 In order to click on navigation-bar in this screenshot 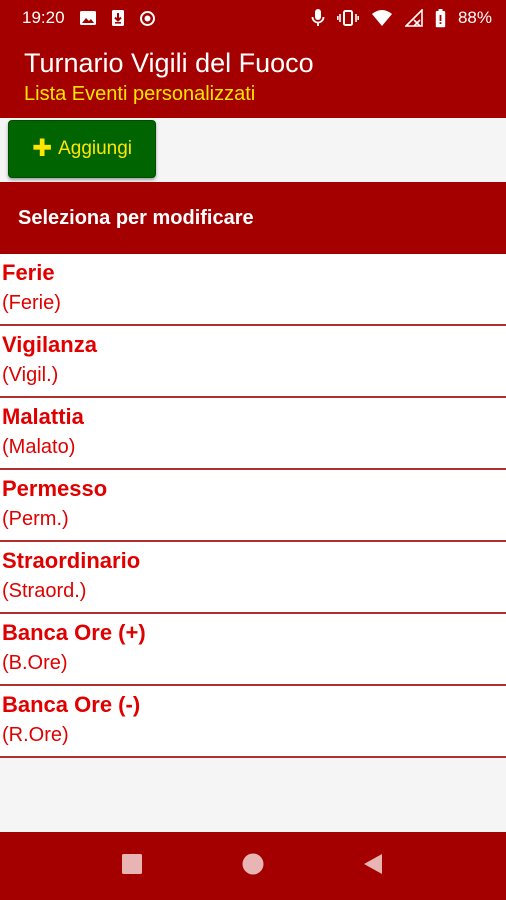, I will do `click(253, 866)`.